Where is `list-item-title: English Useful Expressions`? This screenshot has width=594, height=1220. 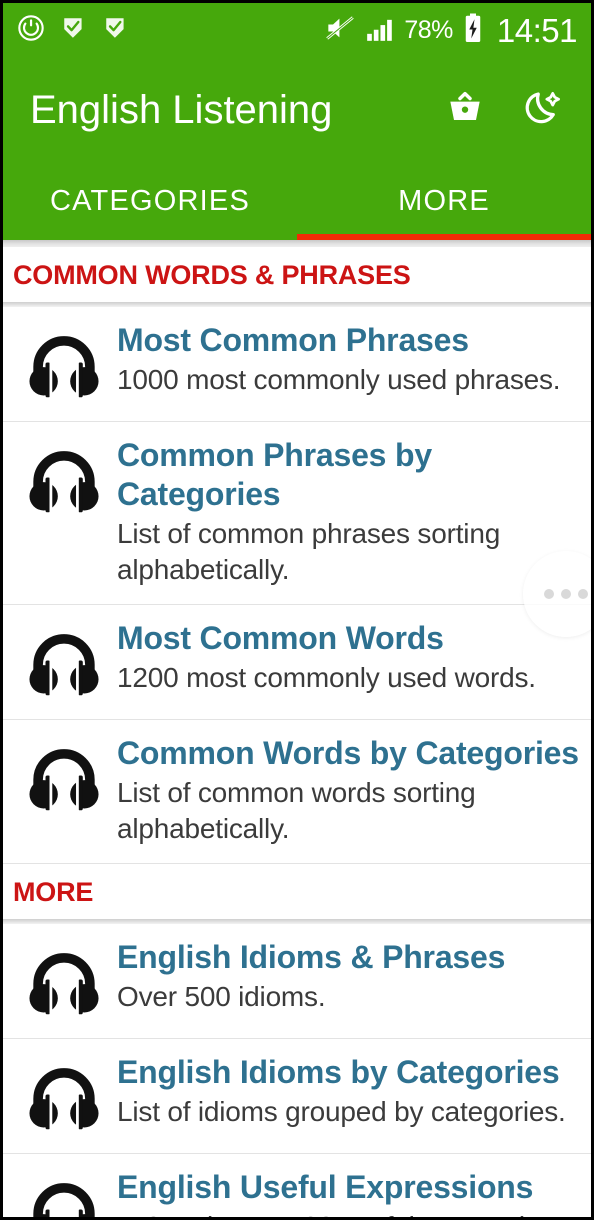 list-item-title: English Useful Expressions is located at coordinates (325, 1187).